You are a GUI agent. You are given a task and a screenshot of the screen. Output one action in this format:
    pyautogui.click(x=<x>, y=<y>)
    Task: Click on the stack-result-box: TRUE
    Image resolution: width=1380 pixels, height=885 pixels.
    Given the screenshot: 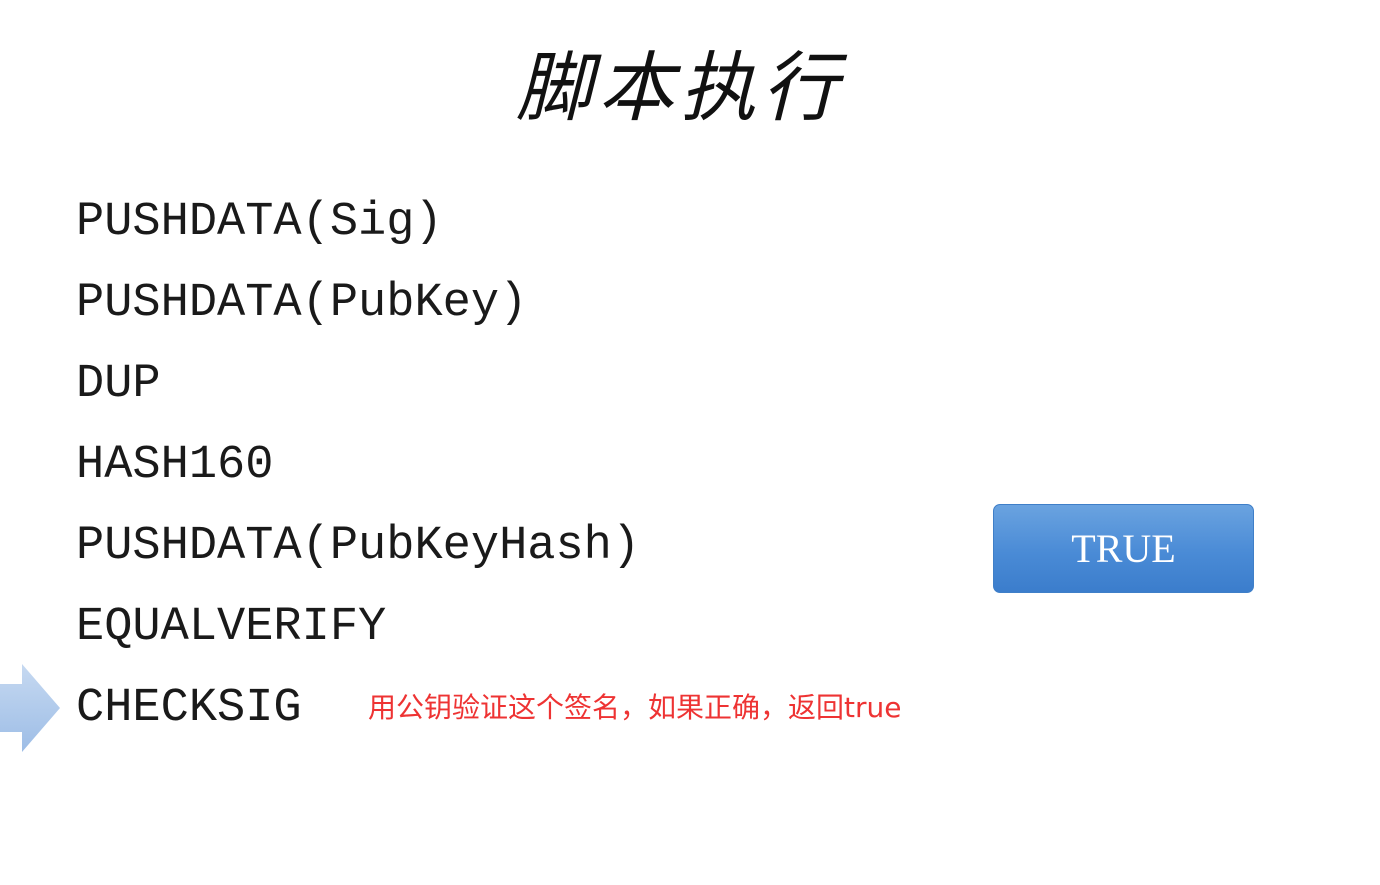 What is the action you would take?
    pyautogui.click(x=1123, y=548)
    